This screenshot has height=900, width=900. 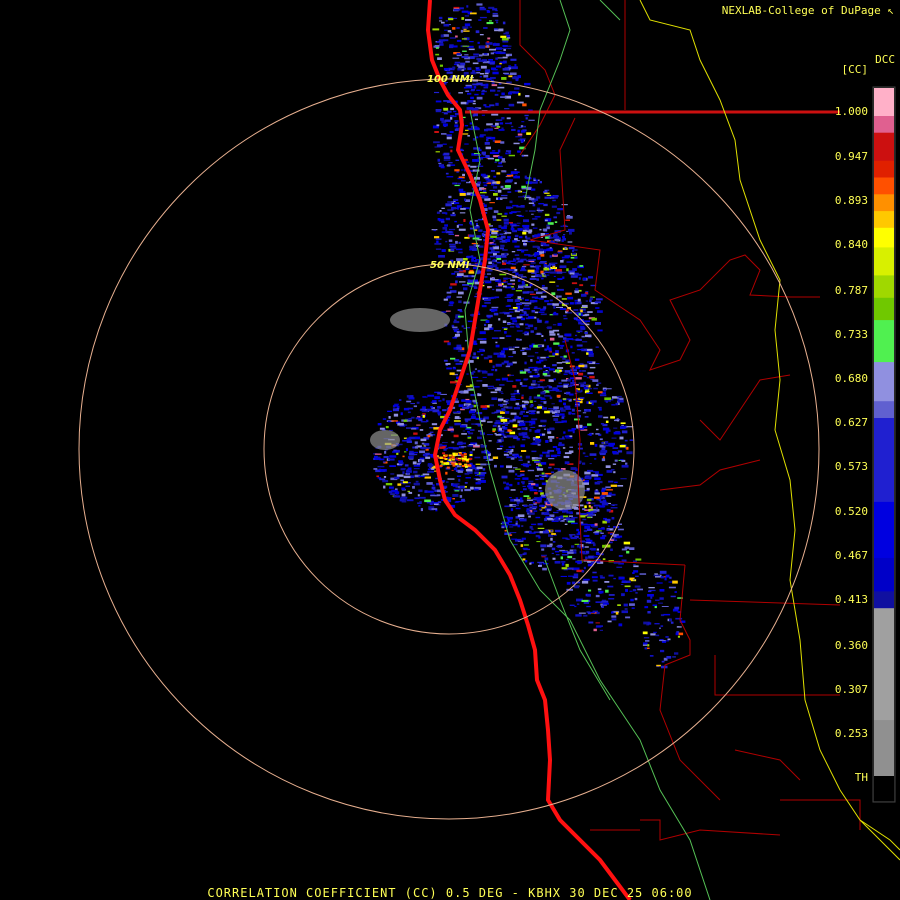 What do you see at coordinates (884, 169) in the screenshot?
I see `scale-swatch` at bounding box center [884, 169].